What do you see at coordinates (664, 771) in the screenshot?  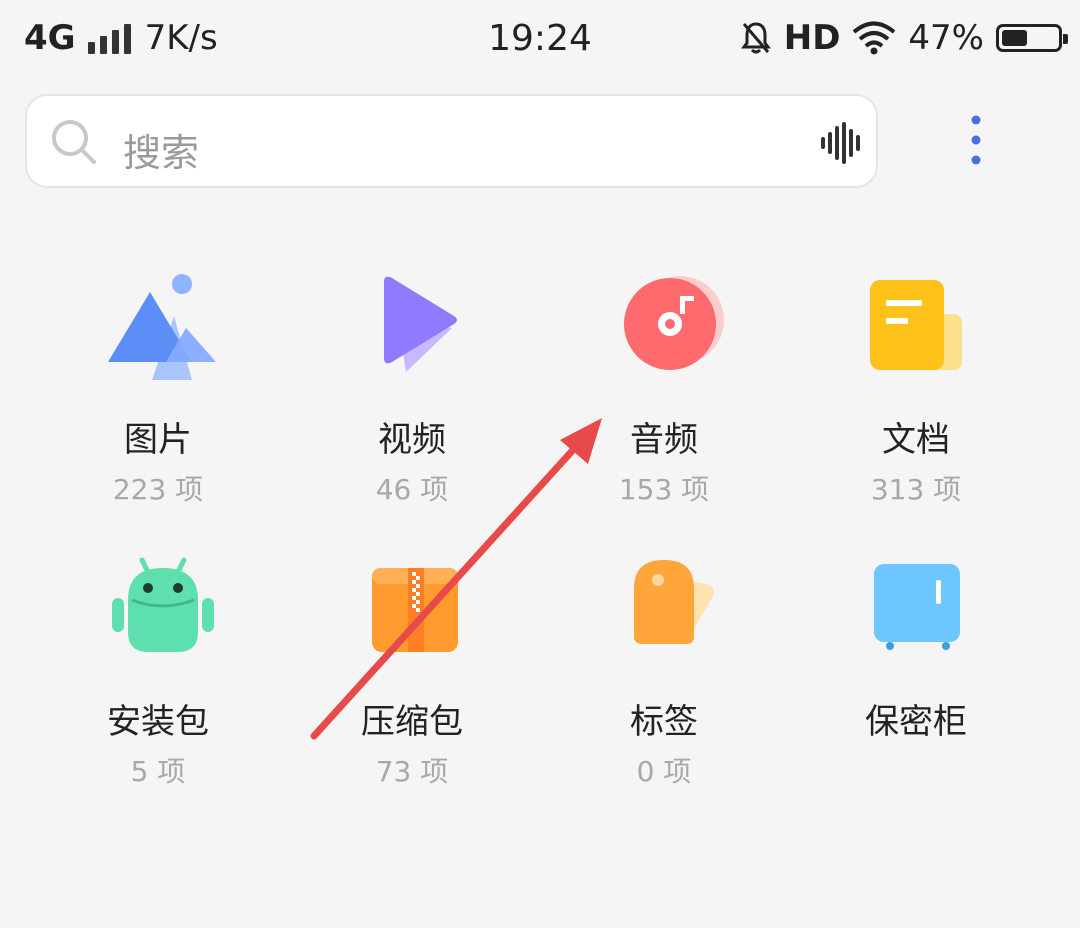 I see `category-count: 0 项` at bounding box center [664, 771].